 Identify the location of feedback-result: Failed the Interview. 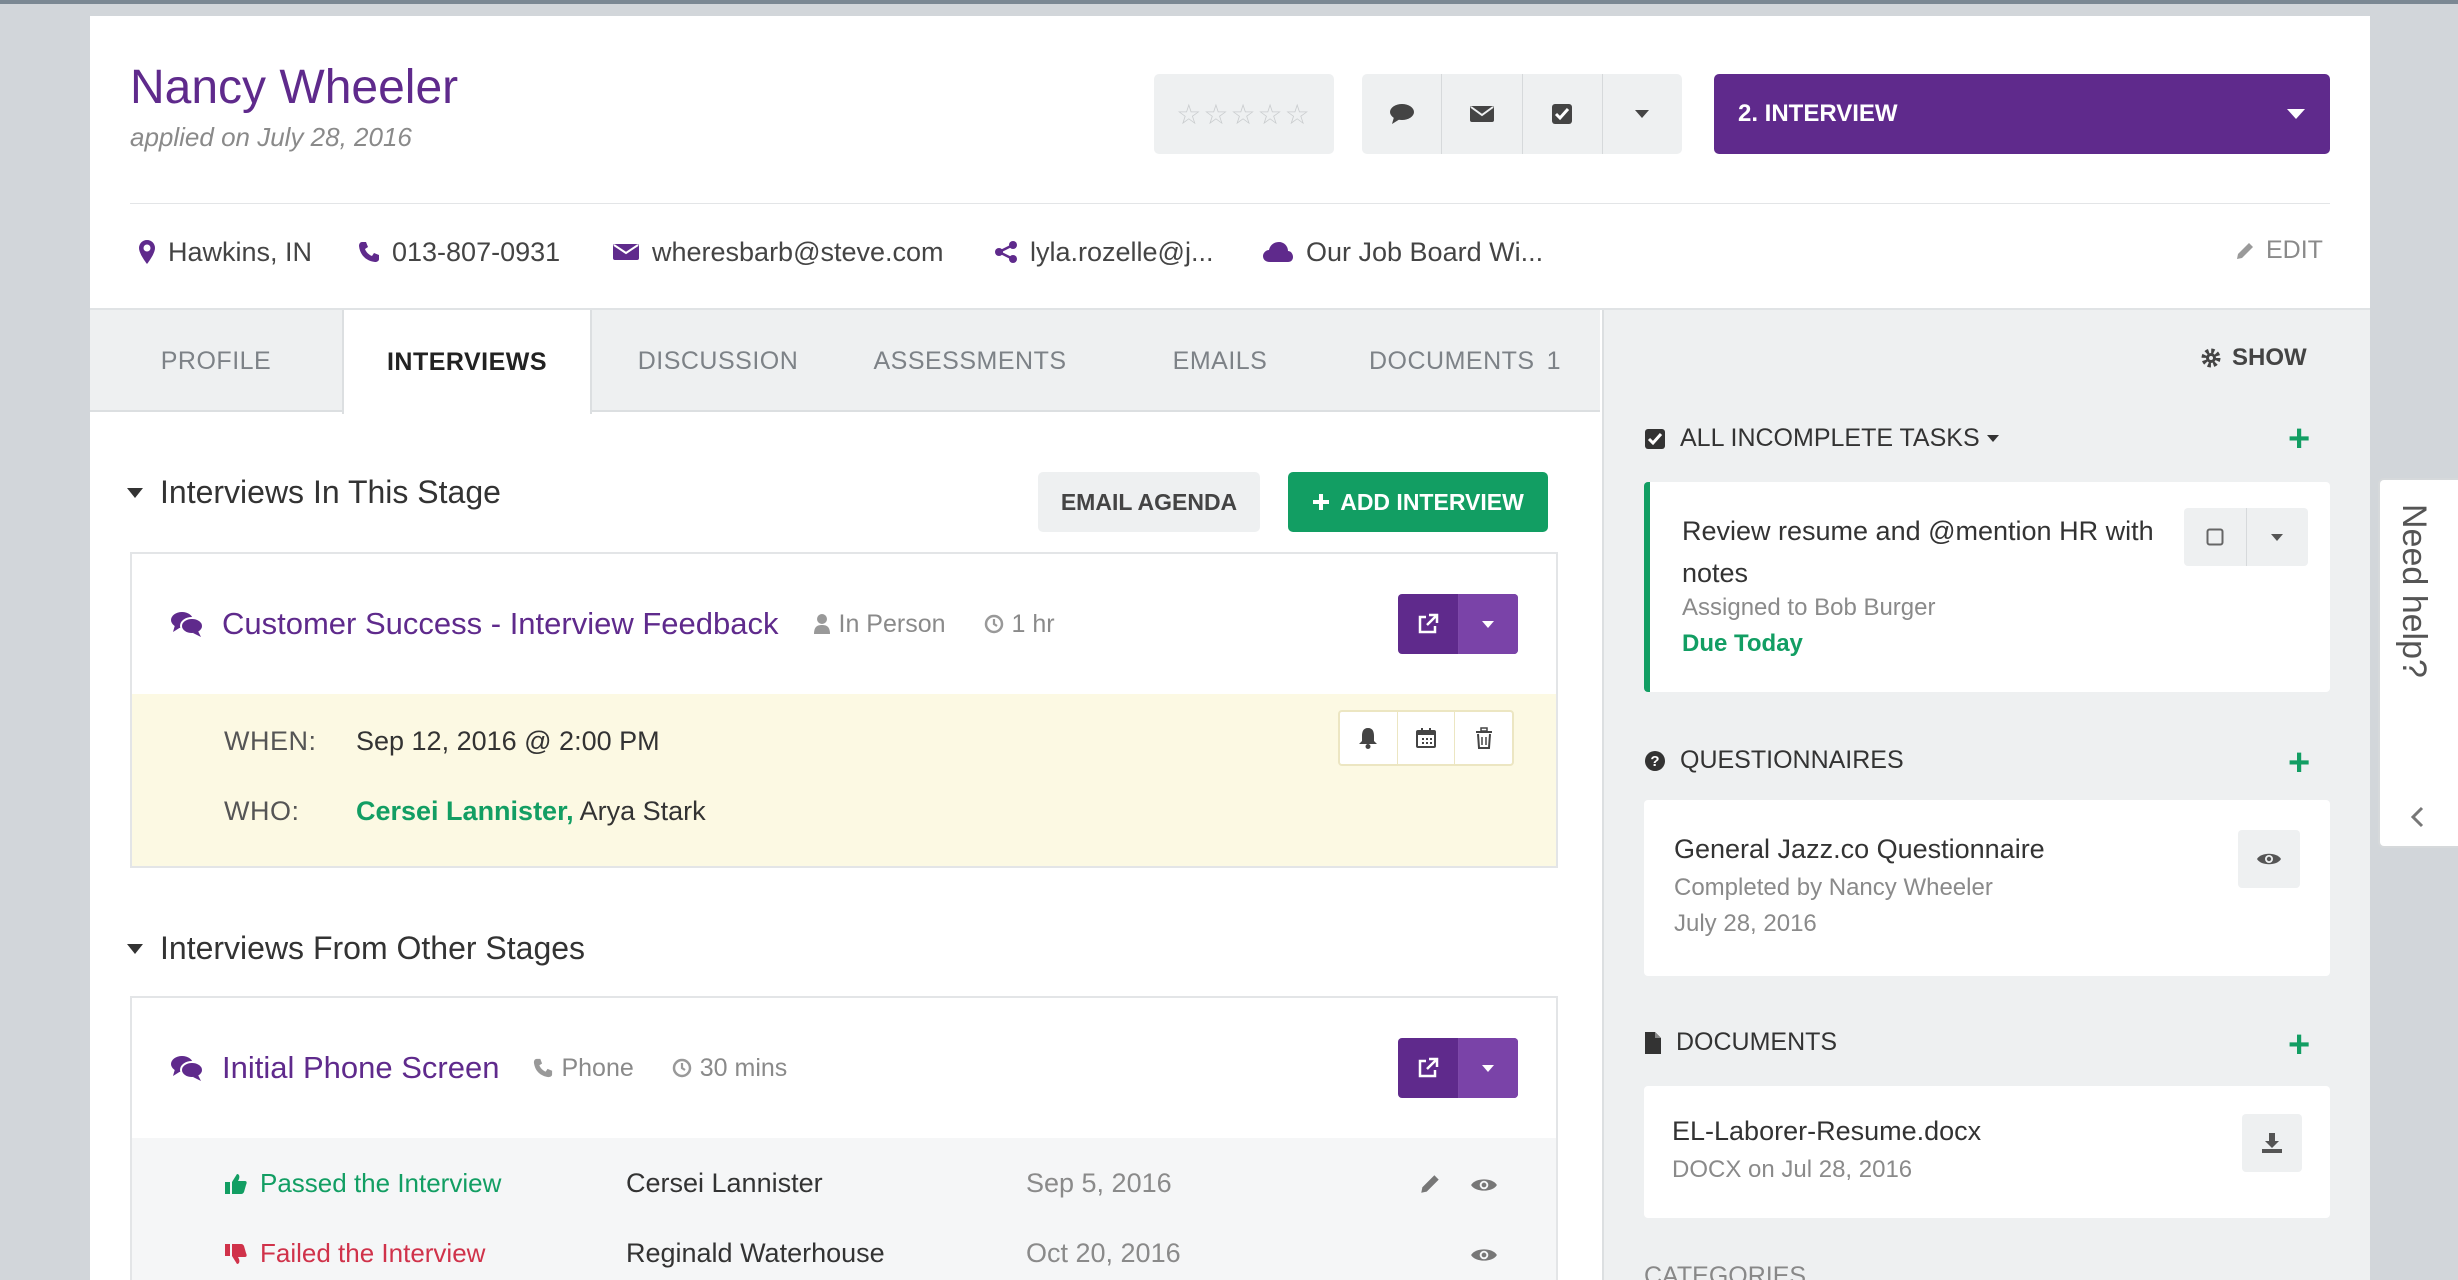
(354, 1253).